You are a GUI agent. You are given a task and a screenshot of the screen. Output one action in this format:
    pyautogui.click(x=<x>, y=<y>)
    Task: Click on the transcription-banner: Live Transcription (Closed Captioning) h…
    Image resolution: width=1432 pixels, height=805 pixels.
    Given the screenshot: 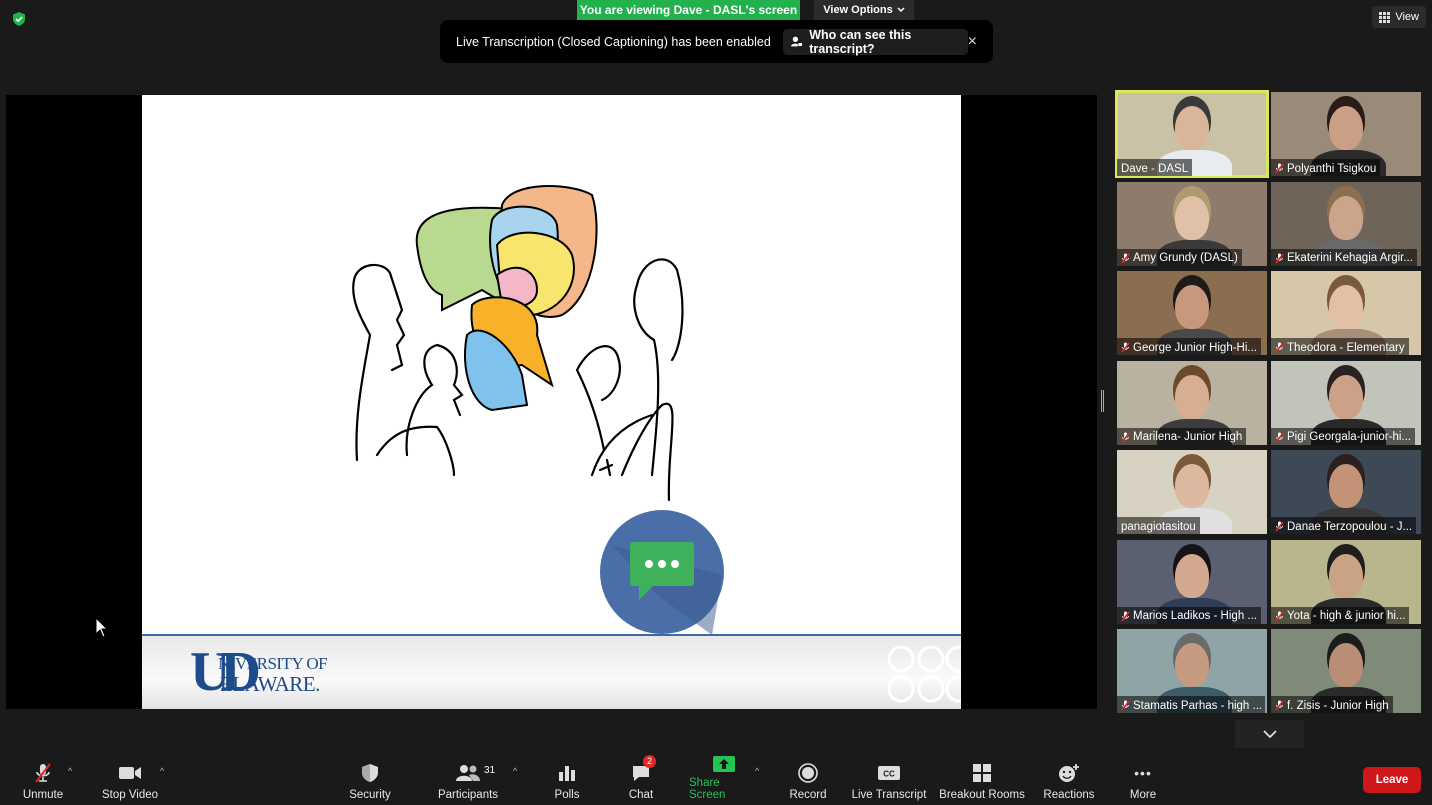 What is the action you would take?
    pyautogui.click(x=716, y=41)
    